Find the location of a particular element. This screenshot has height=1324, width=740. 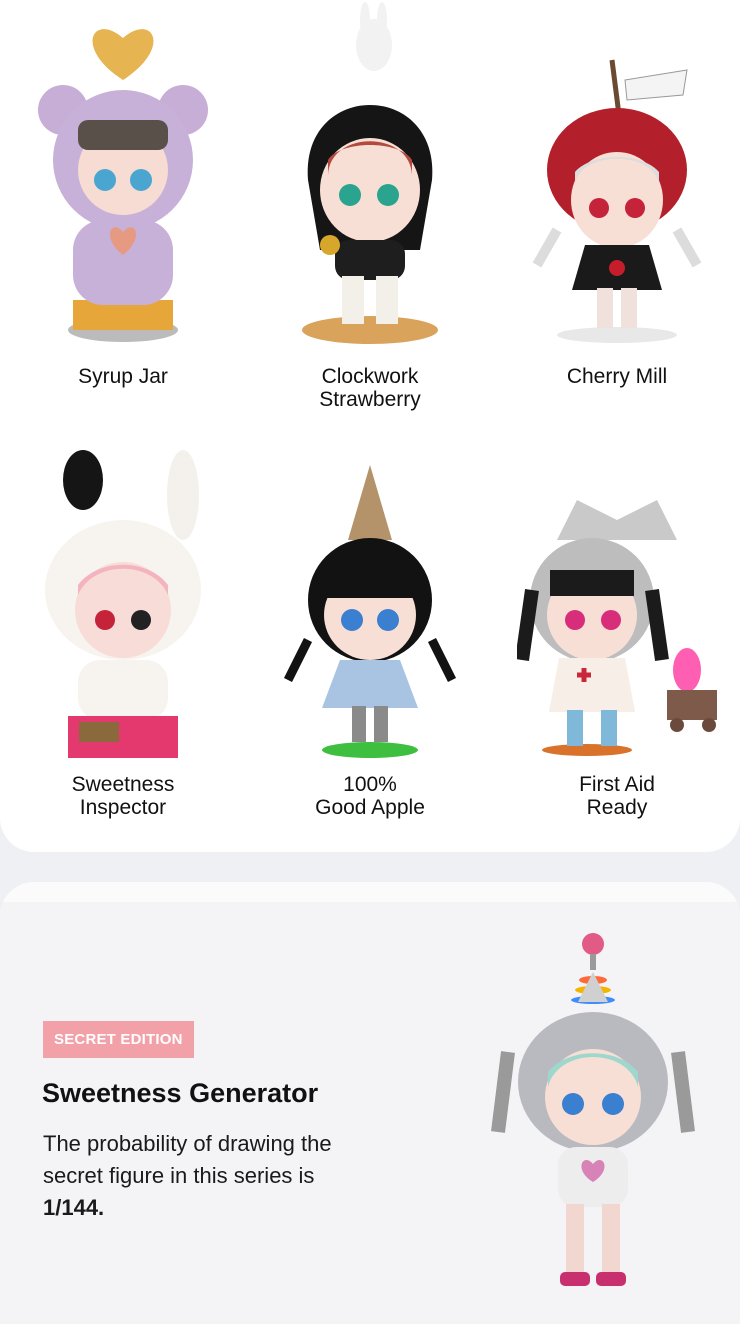

secret-figure-title: Sweetness Generator is located at coordinates (180, 1093).